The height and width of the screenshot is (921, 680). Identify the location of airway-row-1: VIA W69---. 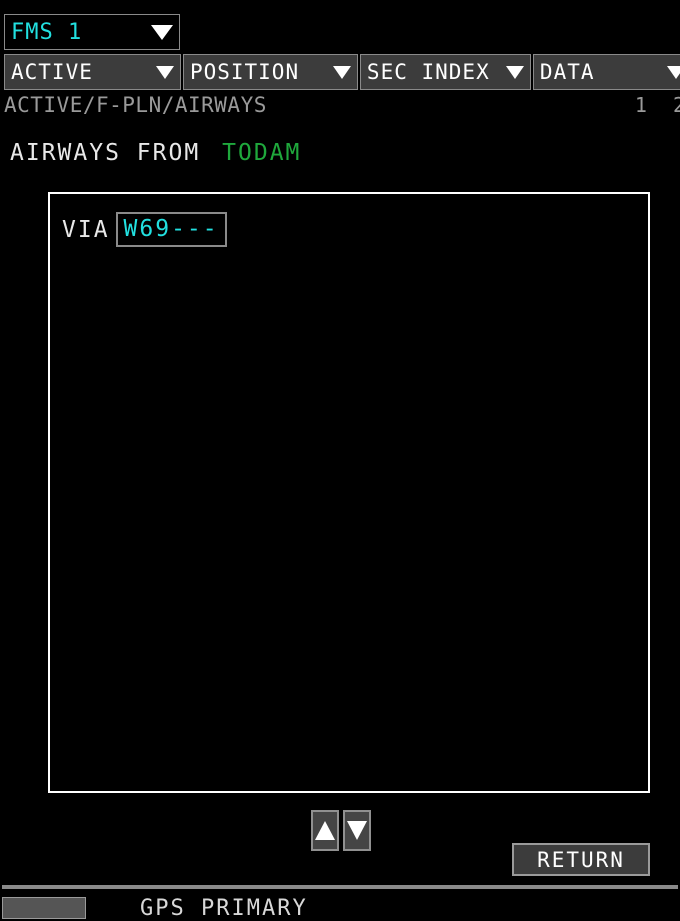
(144, 229).